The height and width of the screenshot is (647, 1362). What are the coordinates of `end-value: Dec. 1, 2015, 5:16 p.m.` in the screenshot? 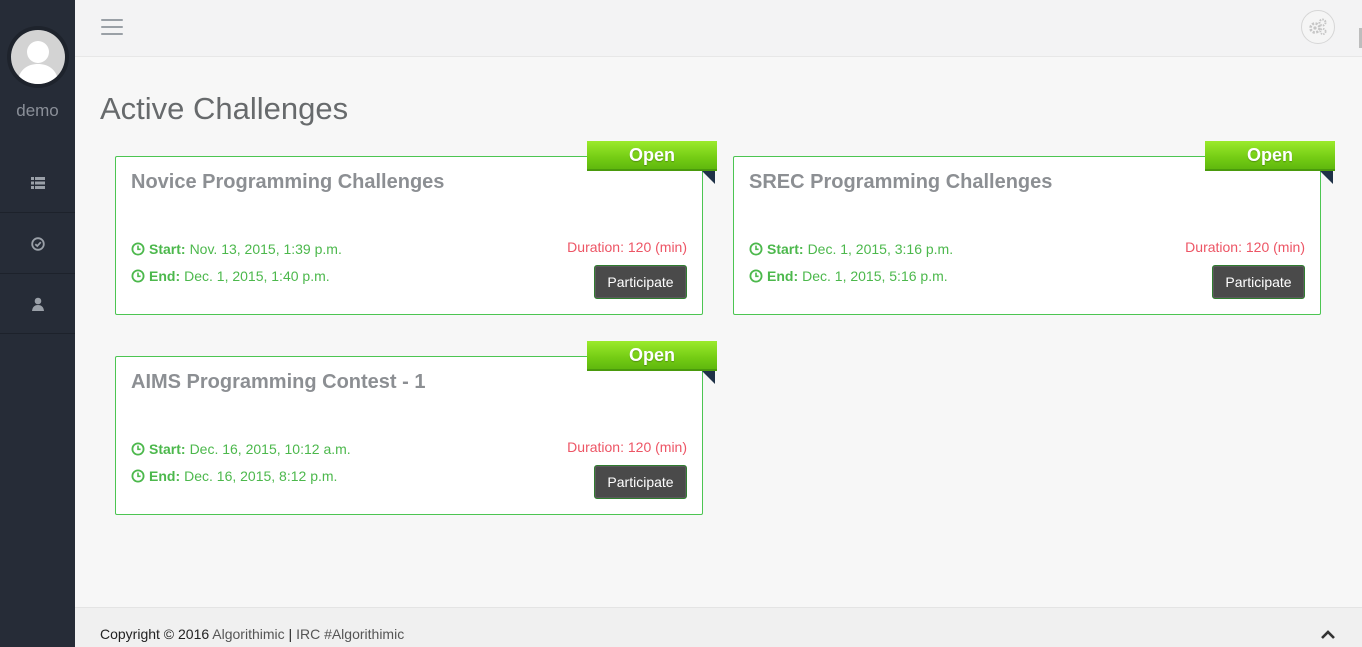 It's located at (875, 276).